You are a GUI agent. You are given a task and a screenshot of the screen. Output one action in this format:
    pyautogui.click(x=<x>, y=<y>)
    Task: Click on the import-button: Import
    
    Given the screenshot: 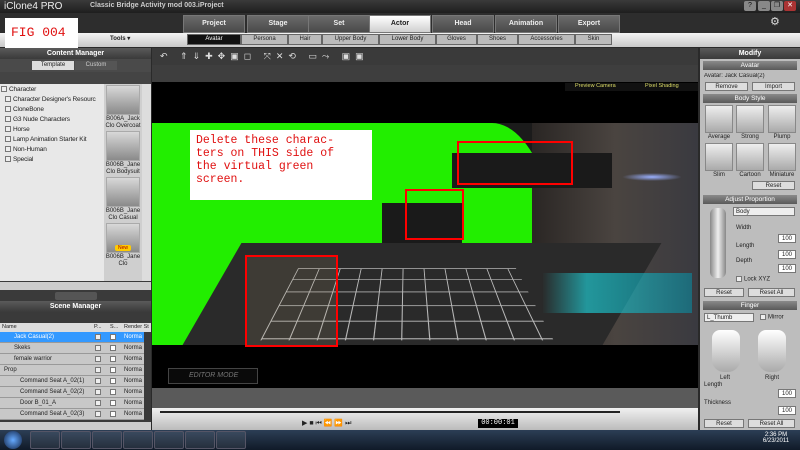 What is the action you would take?
    pyautogui.click(x=773, y=86)
    